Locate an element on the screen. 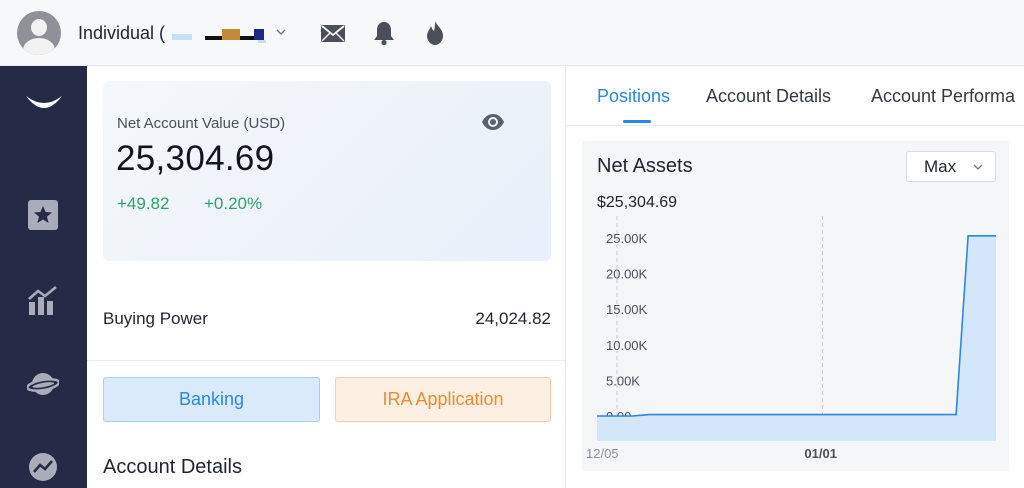  x-tick-label: 12/05 is located at coordinates (602, 453).